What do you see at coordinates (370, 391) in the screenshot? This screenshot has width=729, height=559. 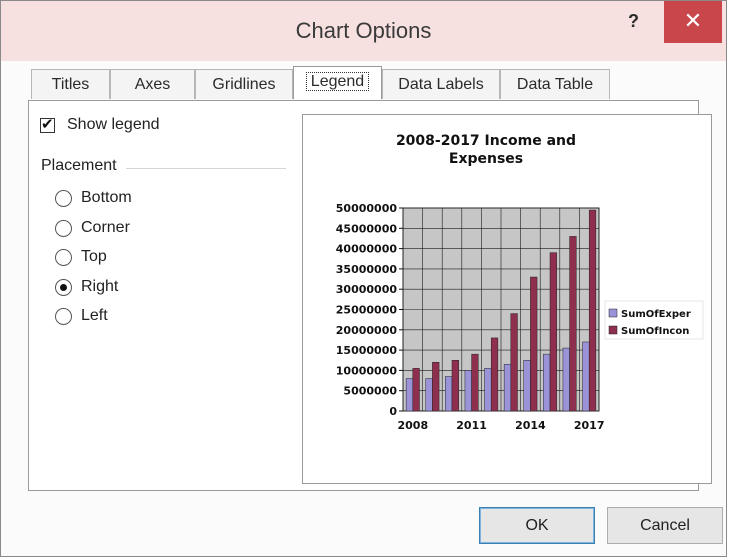 I see `y-tick-label: 5000000` at bounding box center [370, 391].